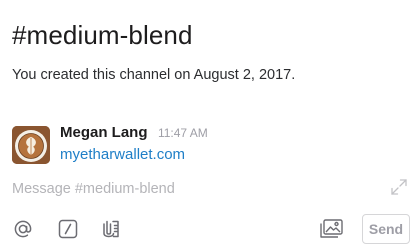 This screenshot has width=420, height=250. I want to click on message-header: Megan Lang 11:47 AM, so click(134, 133).